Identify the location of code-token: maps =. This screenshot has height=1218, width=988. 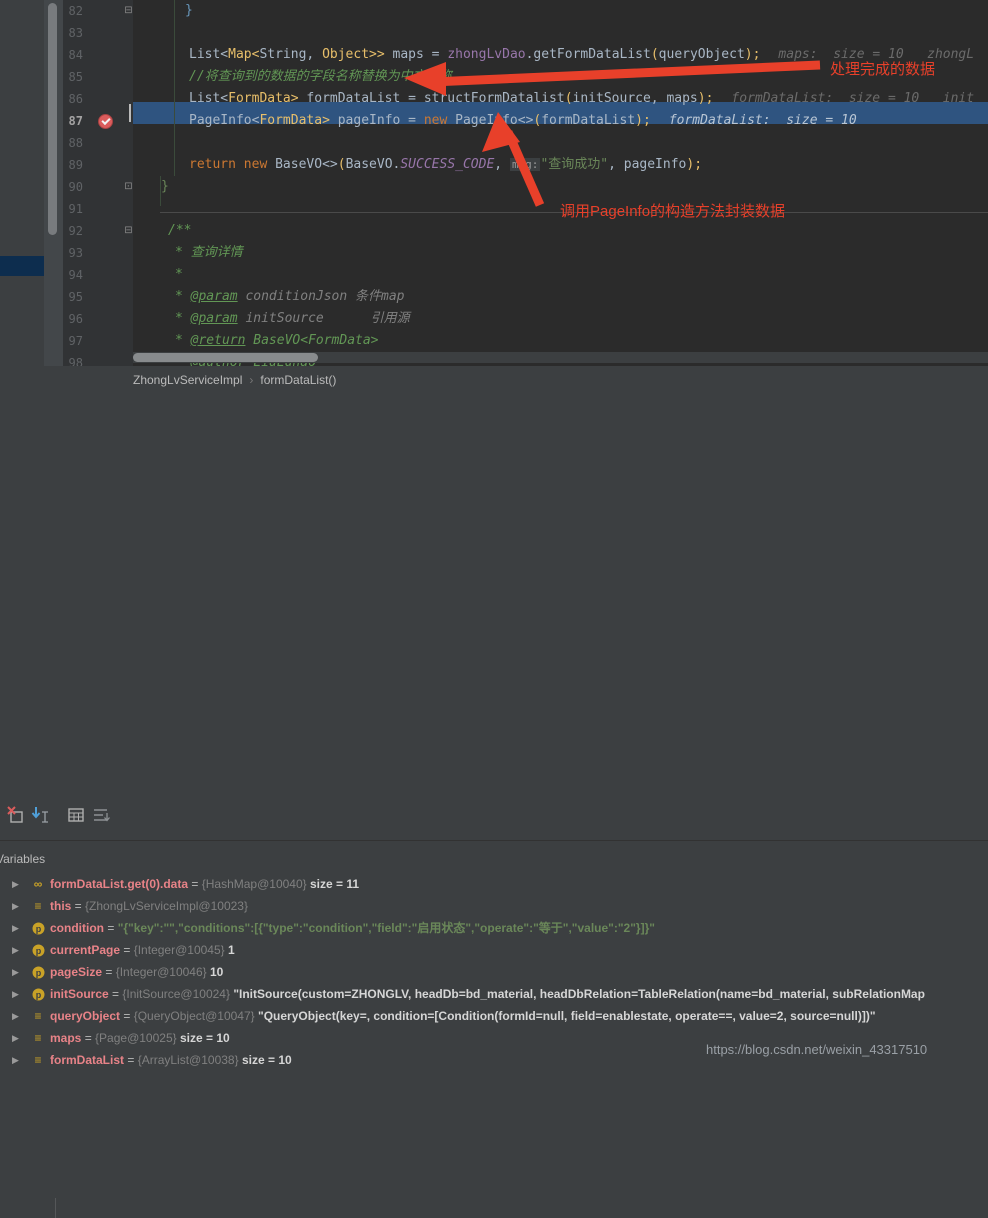
(416, 54).